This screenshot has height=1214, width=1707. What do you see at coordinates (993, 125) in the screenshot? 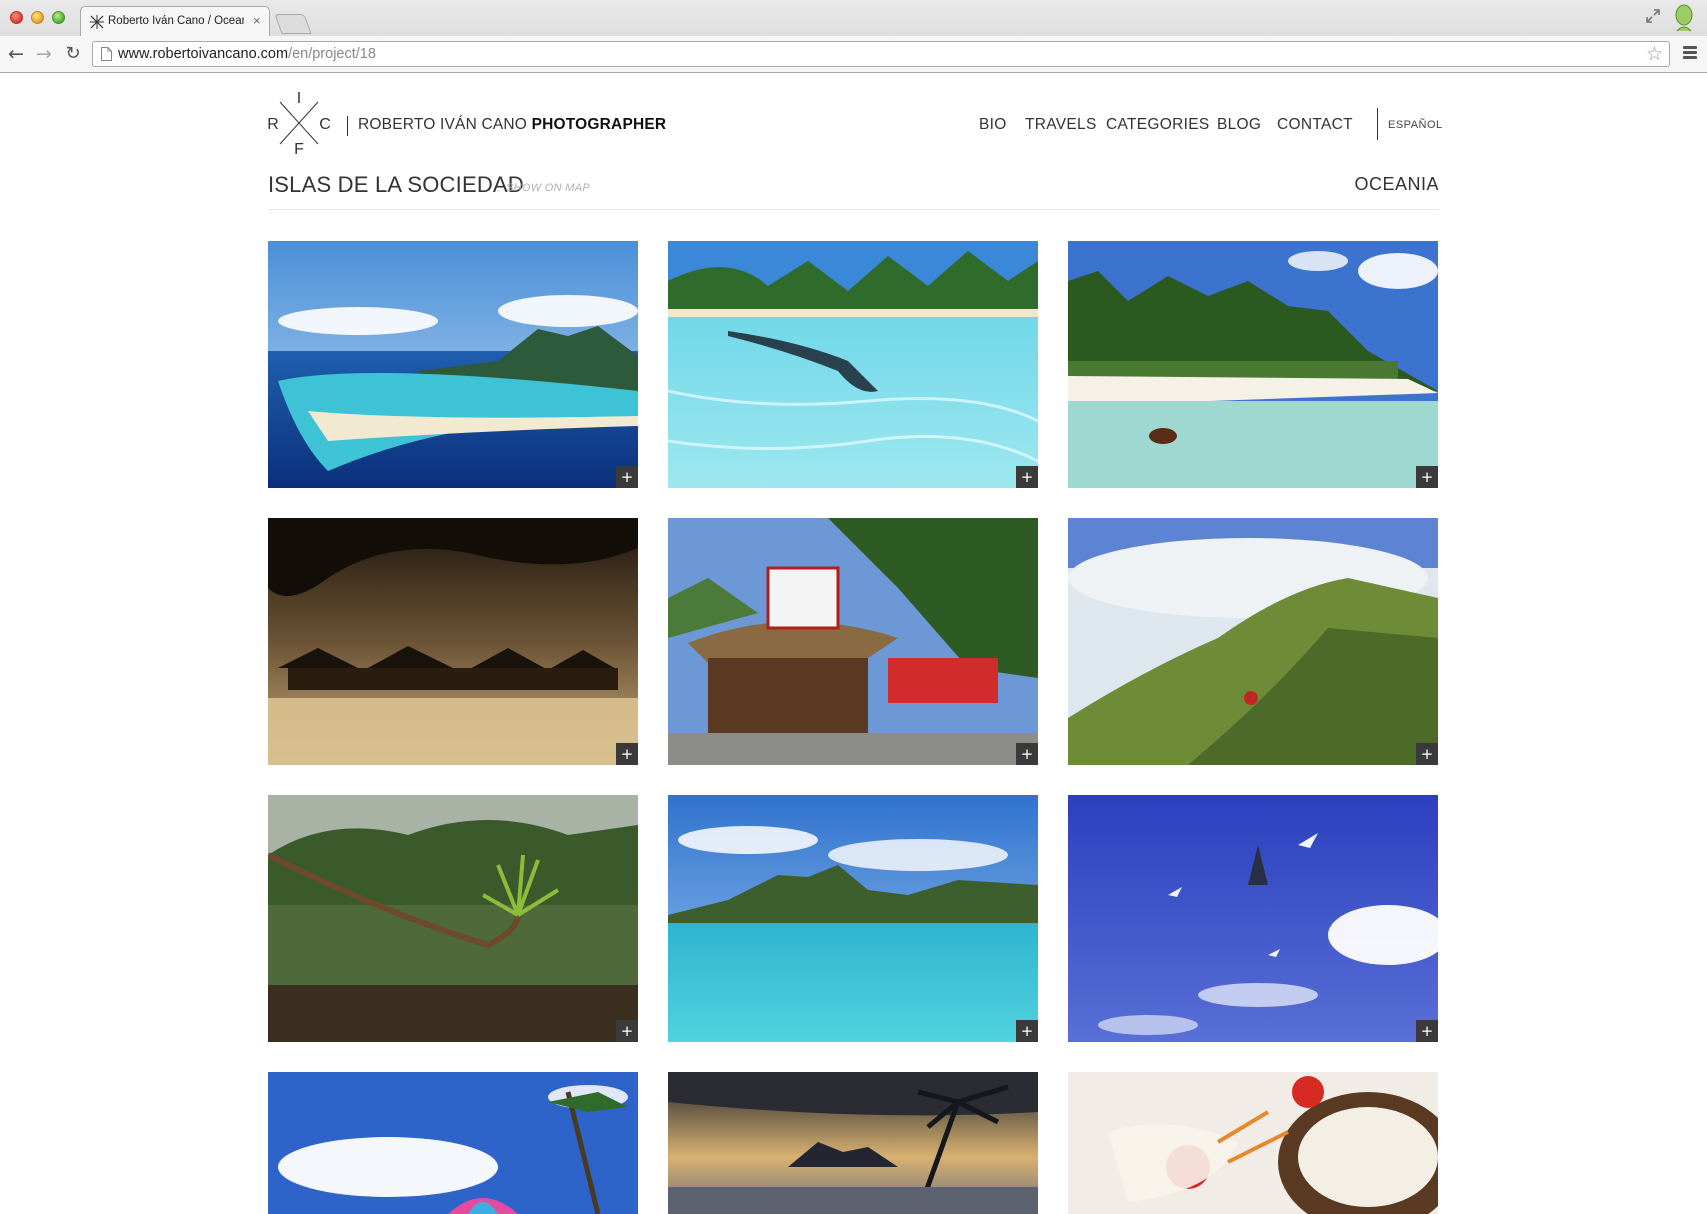
I see `nav-bio: BIO` at bounding box center [993, 125].